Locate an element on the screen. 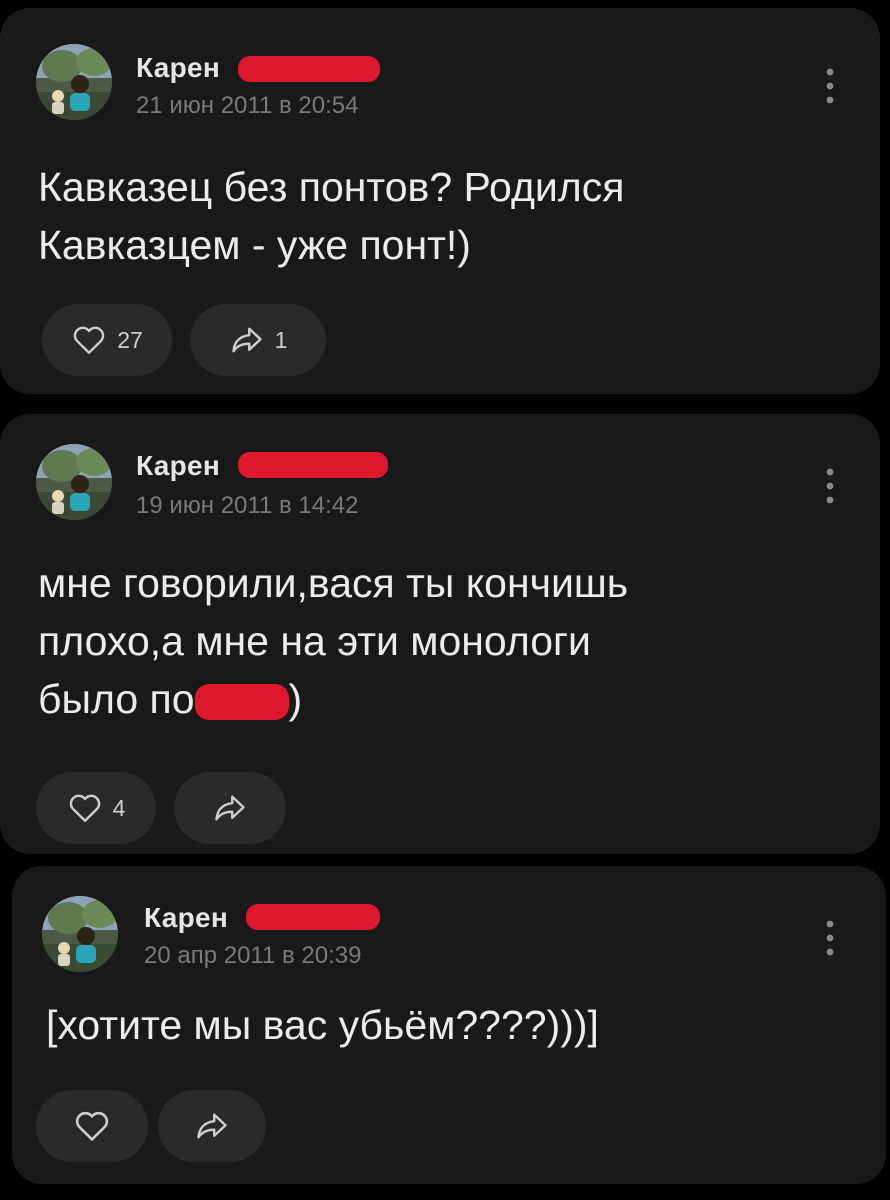  like-button: 4 is located at coordinates (96, 808).